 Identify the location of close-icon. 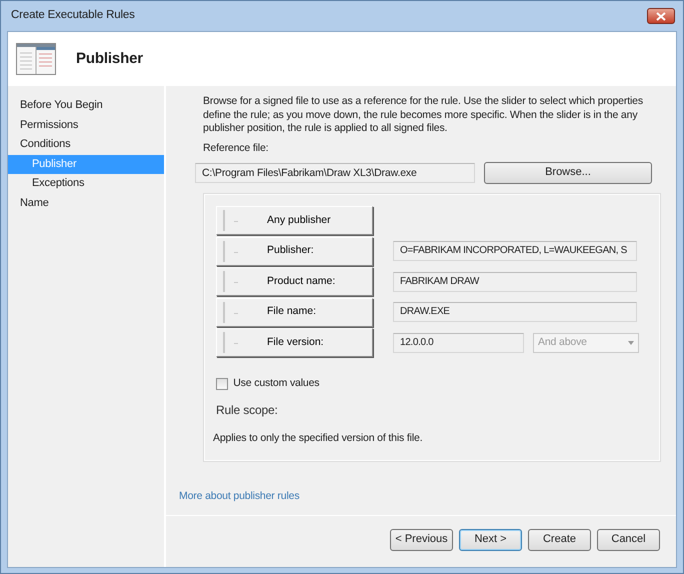
(661, 16).